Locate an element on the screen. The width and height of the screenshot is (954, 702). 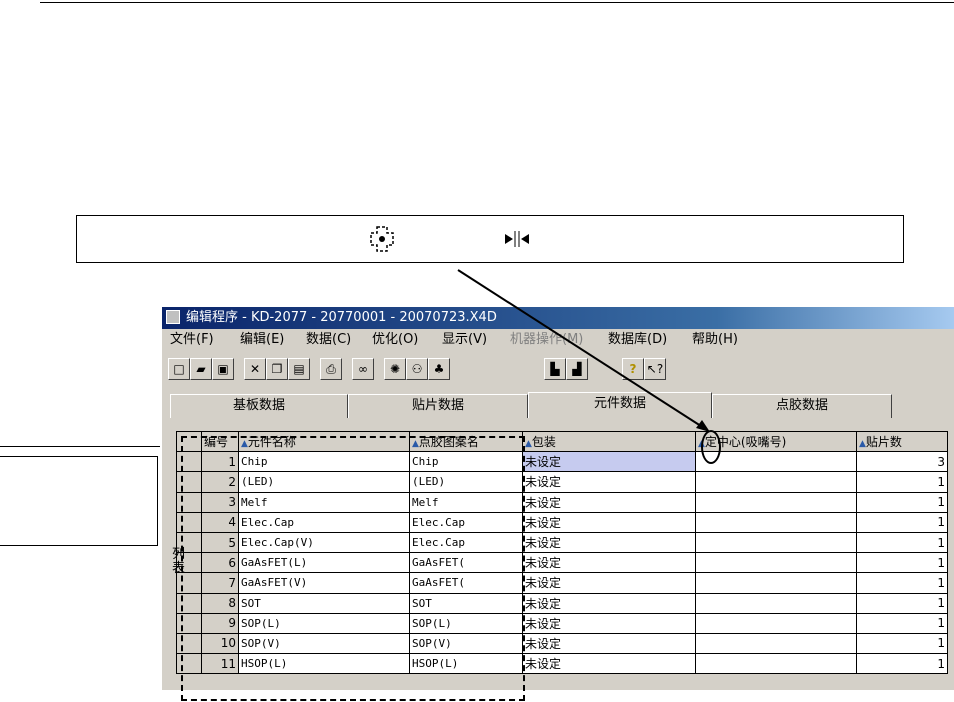
pointer-arrow-overlay is located at coordinates (583, 350).